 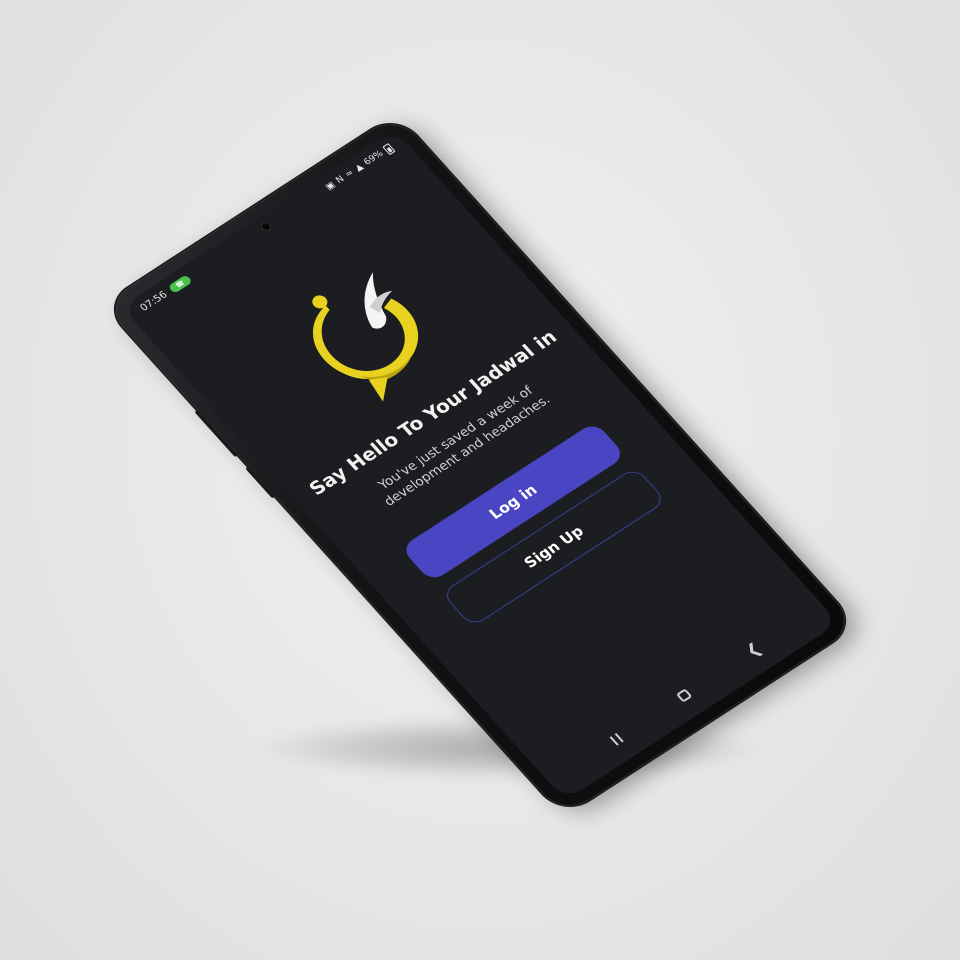 I want to click on status-time: 07:56, so click(x=153, y=301).